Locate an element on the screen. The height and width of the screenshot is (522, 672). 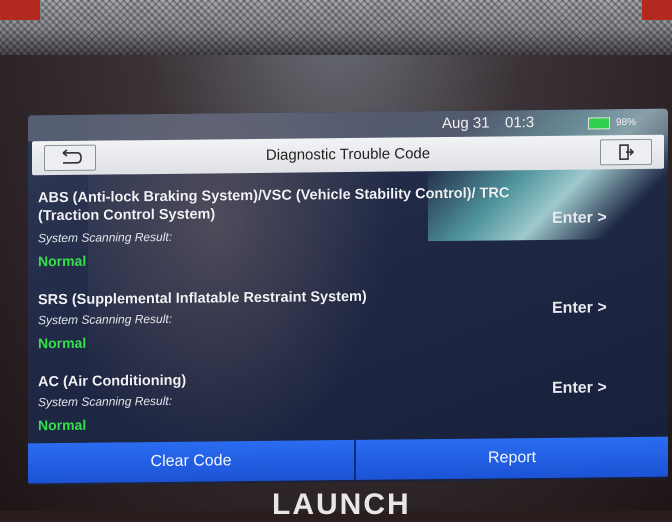
action-bar: Clear Code Report is located at coordinates (348, 460).